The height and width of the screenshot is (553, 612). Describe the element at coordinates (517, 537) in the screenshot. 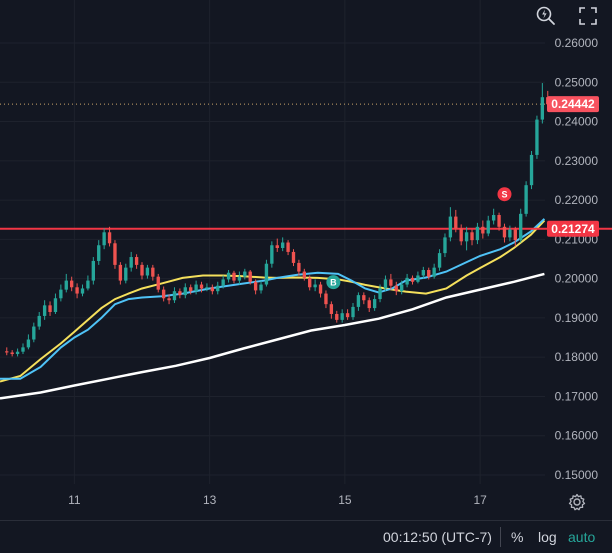

I see `percent-toggle: %` at that location.